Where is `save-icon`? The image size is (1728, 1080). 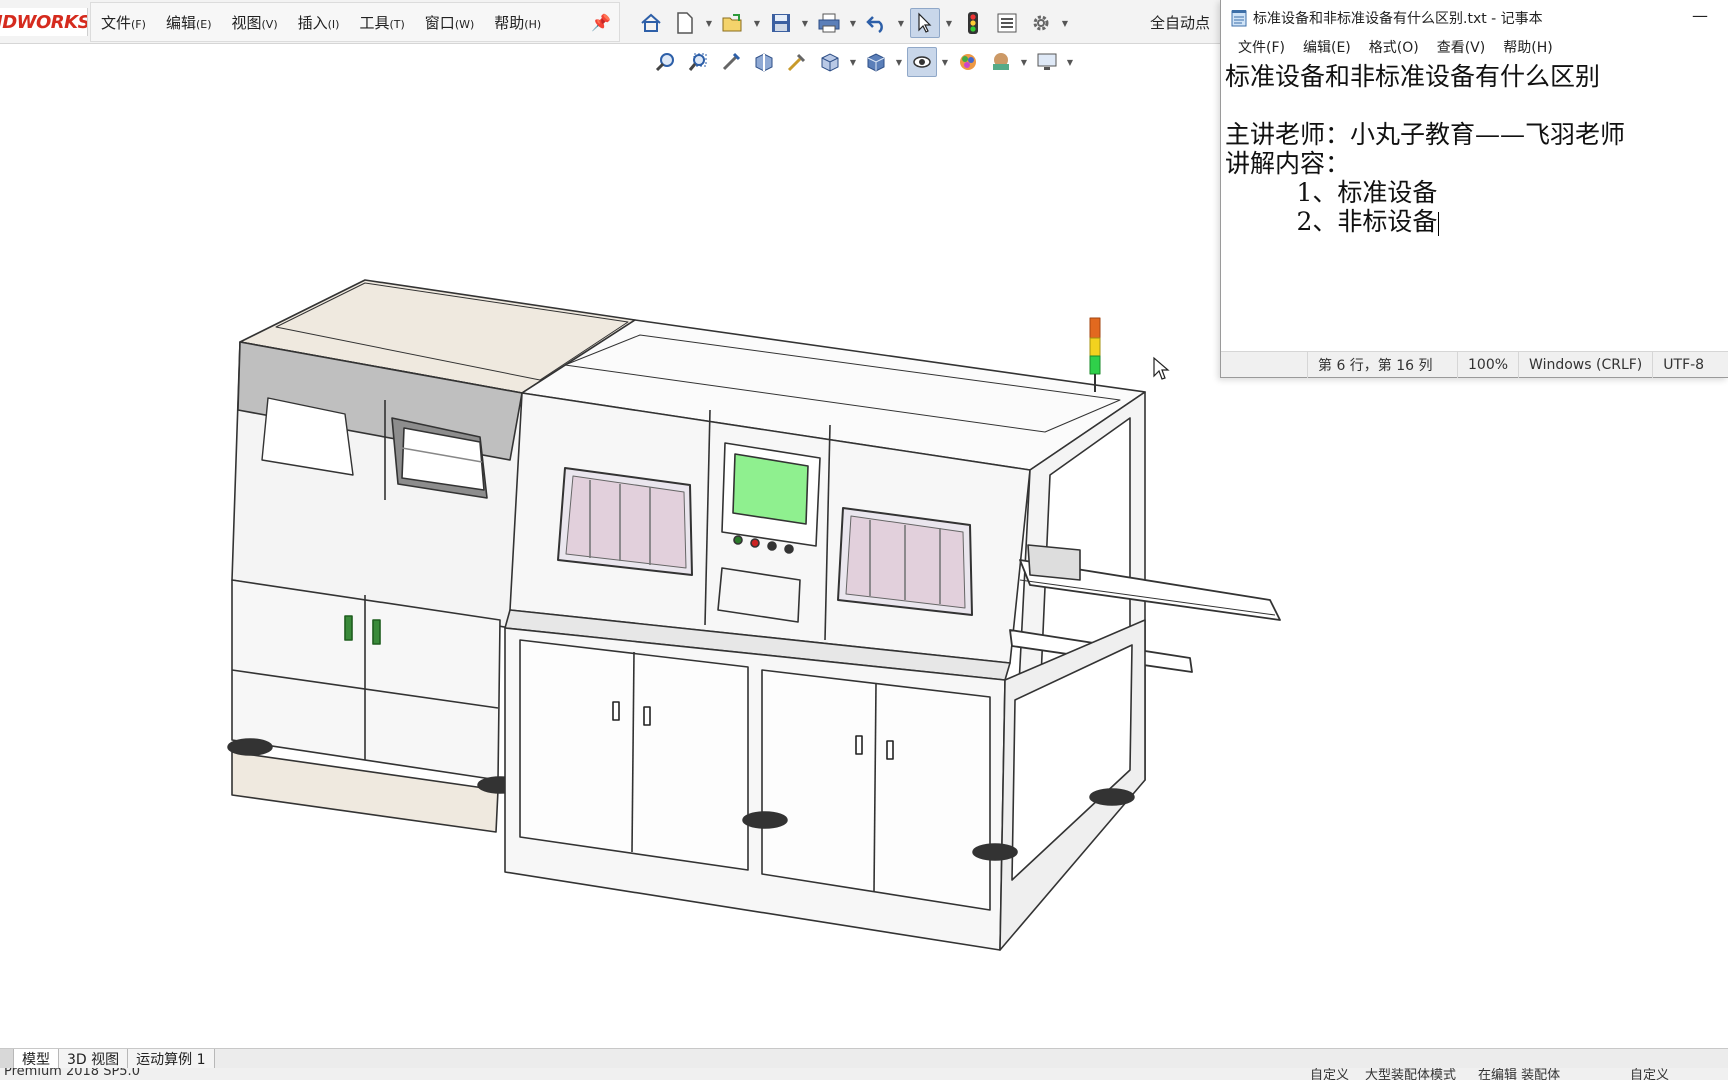
save-icon is located at coordinates (781, 23).